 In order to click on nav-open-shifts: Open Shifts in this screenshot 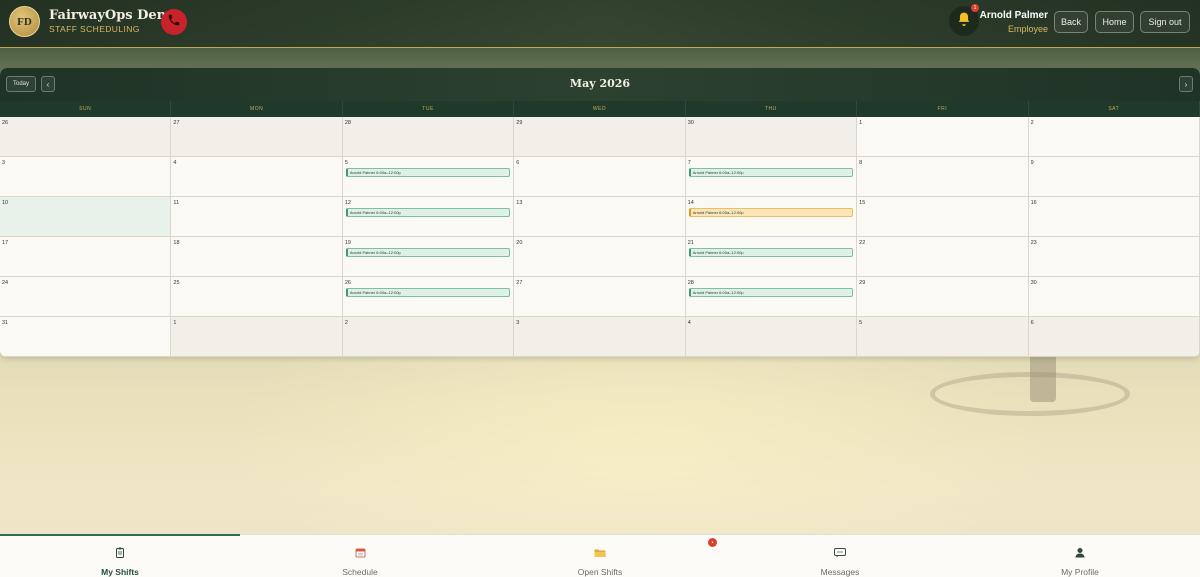, I will do `click(600, 556)`.